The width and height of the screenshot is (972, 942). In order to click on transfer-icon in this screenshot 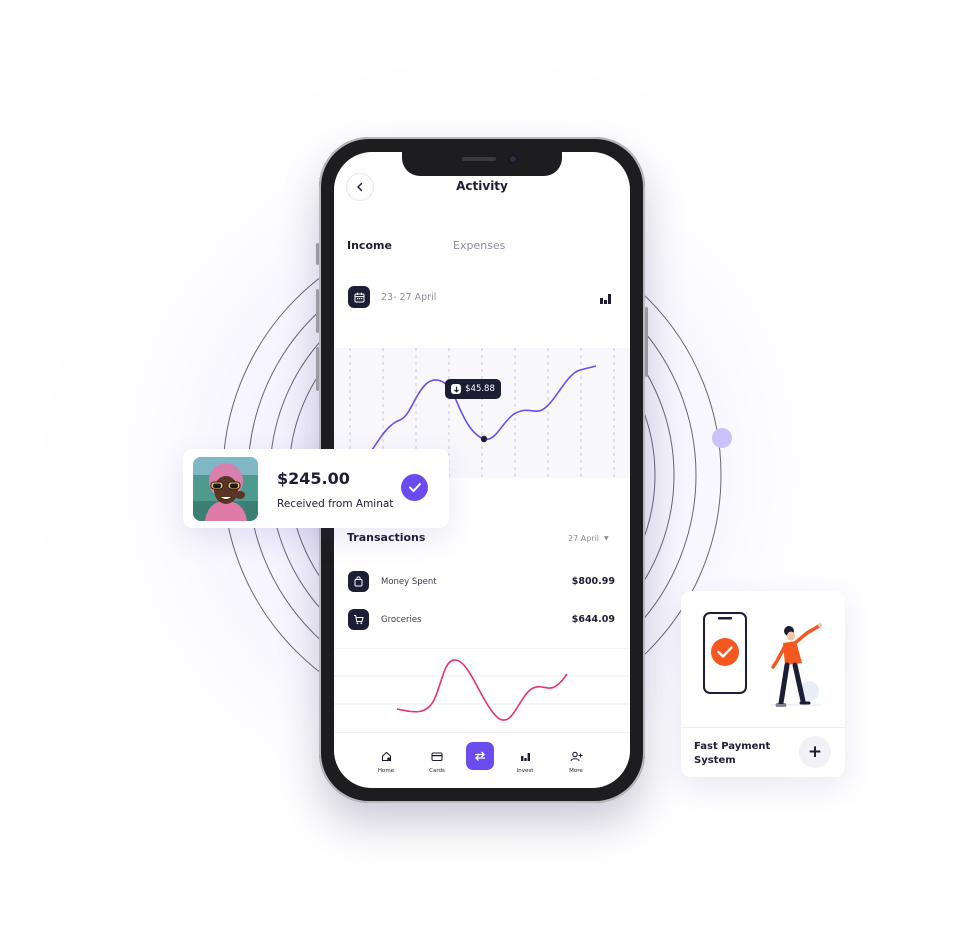, I will do `click(480, 756)`.